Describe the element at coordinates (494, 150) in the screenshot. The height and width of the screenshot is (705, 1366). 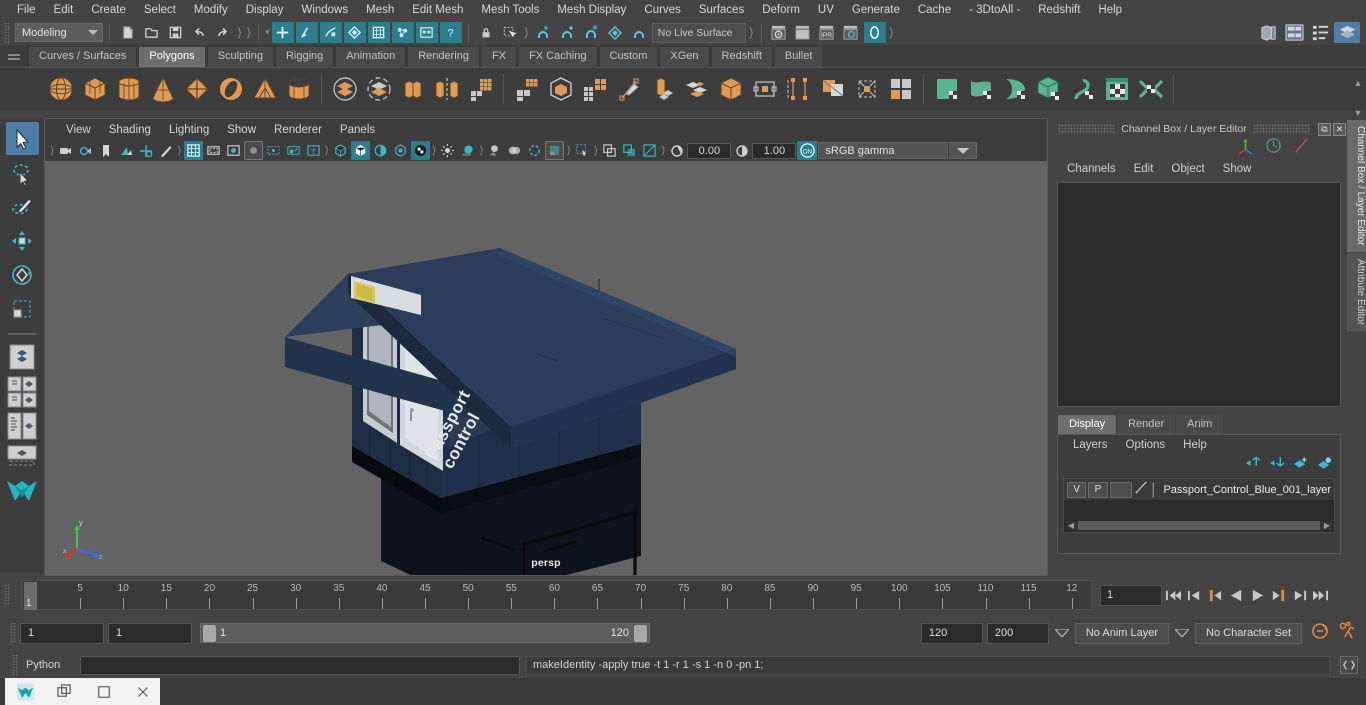
I see `ambient-occlusion-icon` at that location.